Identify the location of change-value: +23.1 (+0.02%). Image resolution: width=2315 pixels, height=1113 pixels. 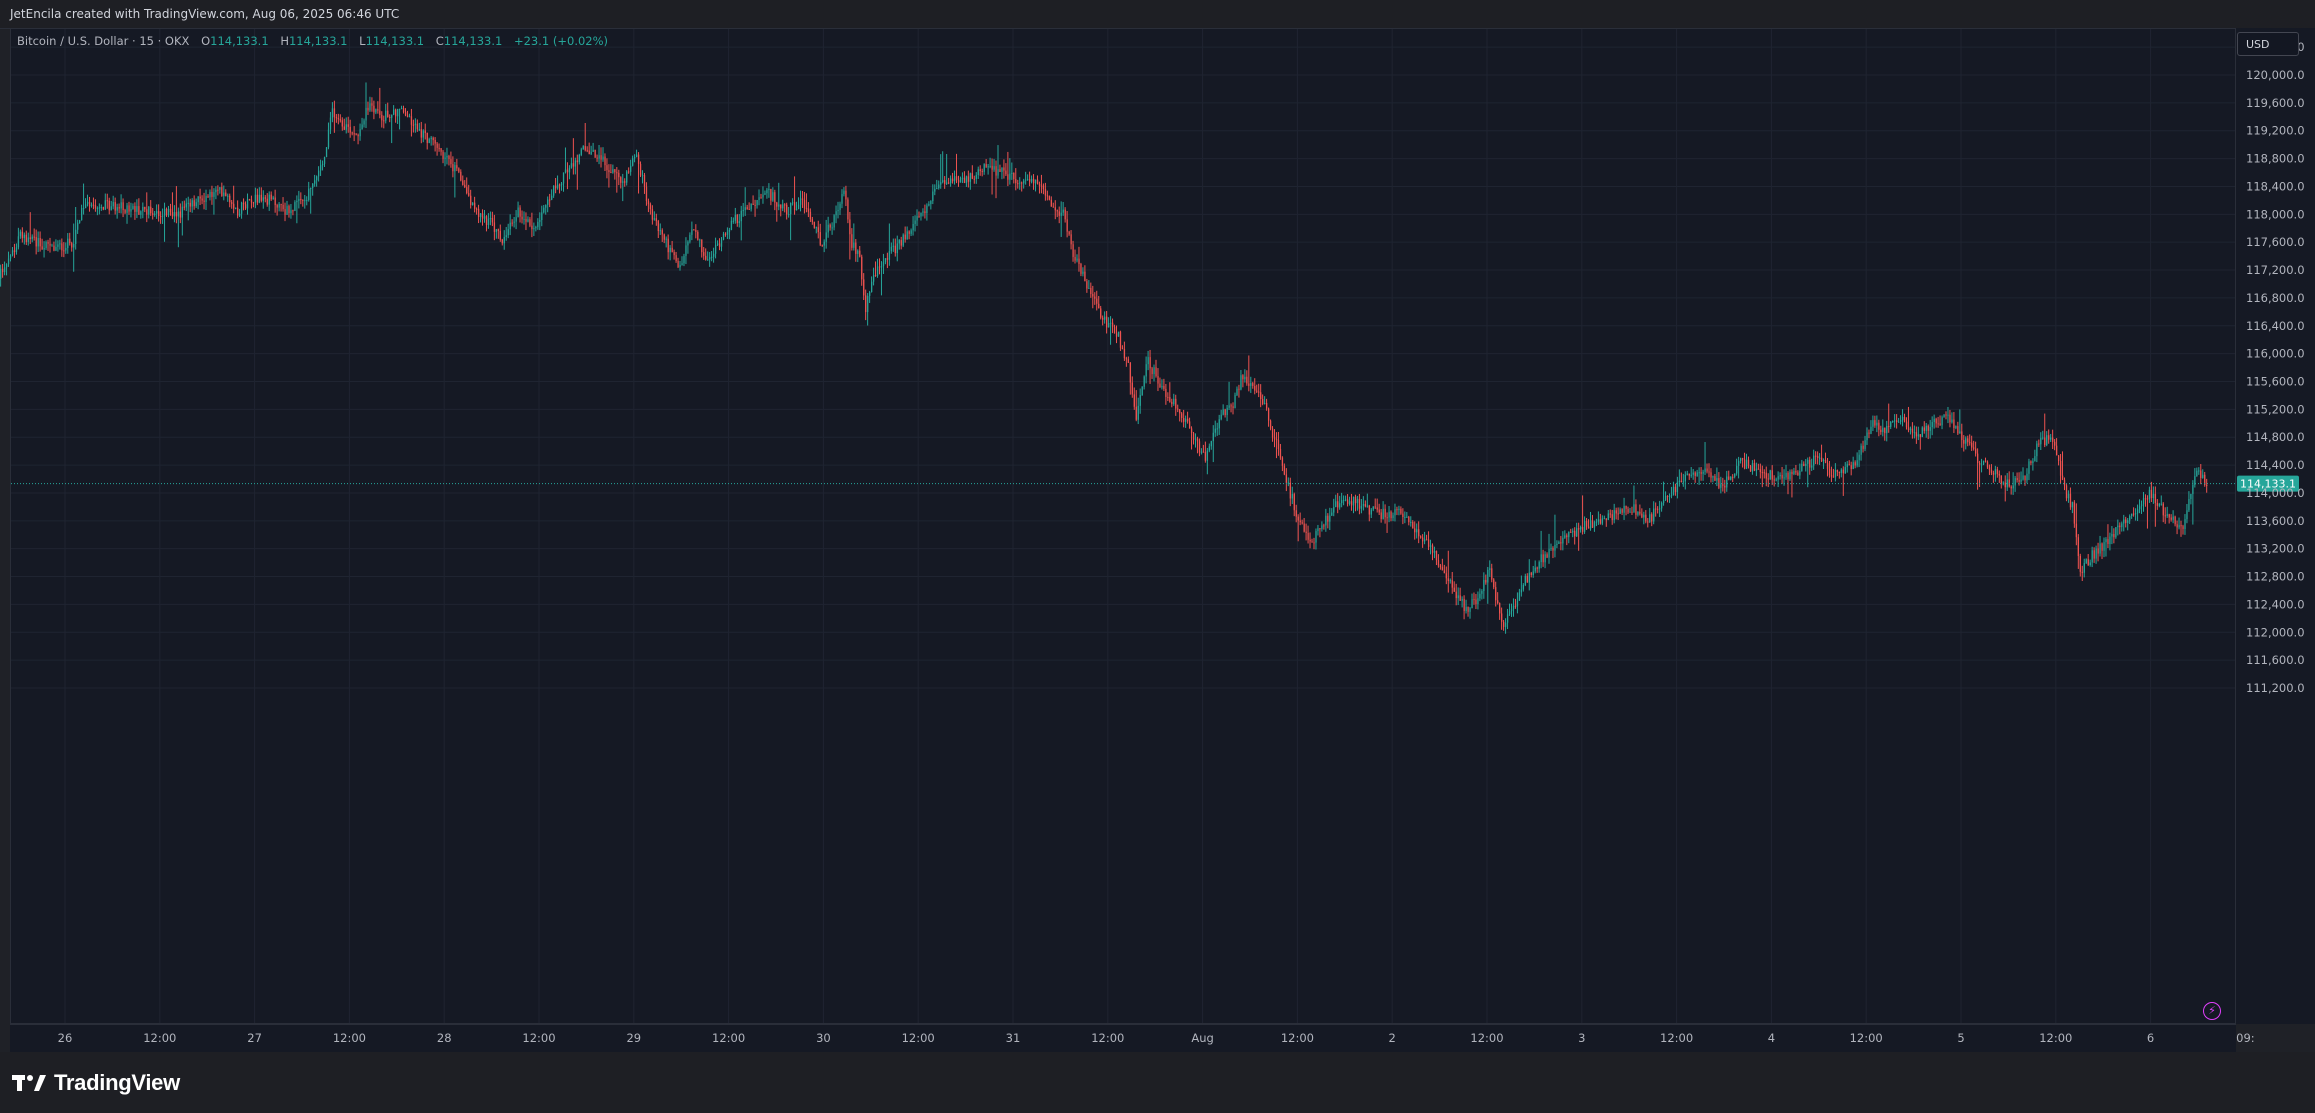
(561, 41).